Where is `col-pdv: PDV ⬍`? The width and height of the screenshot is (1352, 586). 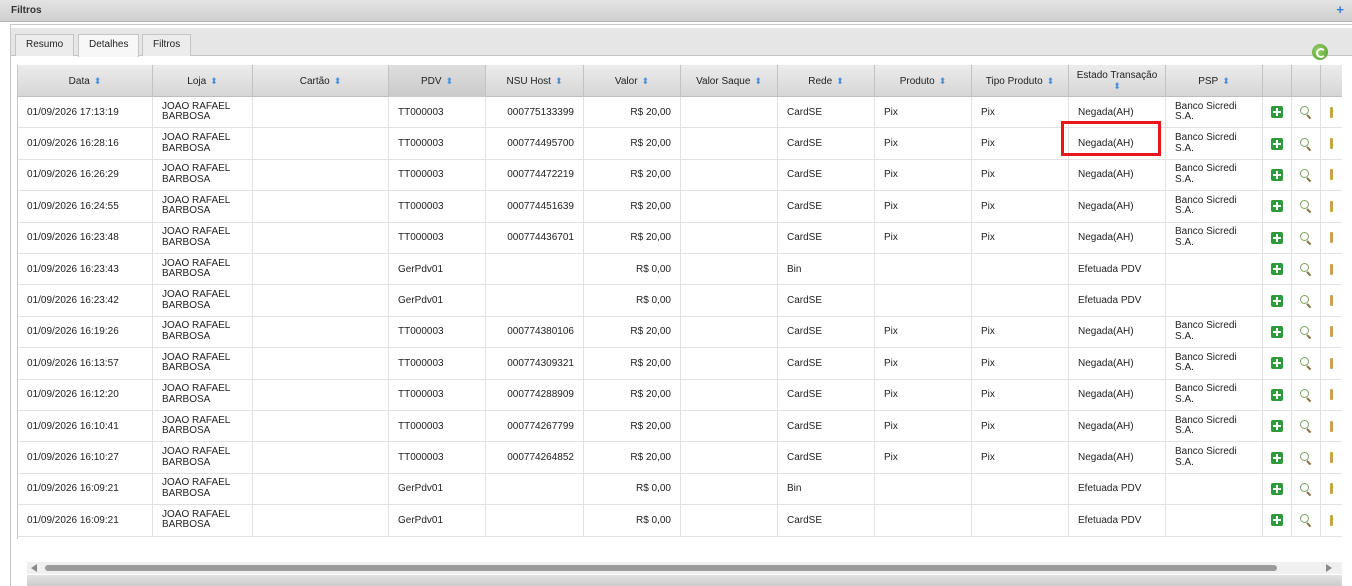
col-pdv: PDV ⬍ is located at coordinates (437, 81).